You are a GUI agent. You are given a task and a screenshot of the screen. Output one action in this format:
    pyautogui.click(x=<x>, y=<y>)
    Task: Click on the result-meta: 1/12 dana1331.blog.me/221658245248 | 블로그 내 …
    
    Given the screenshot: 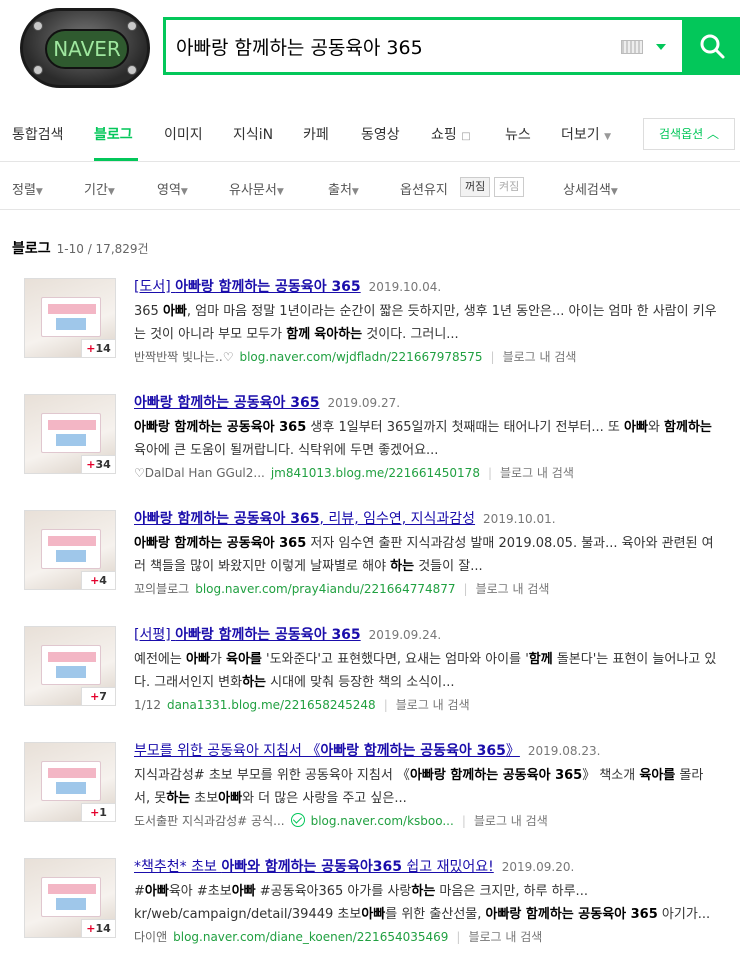 What is the action you would take?
    pyautogui.click(x=434, y=704)
    